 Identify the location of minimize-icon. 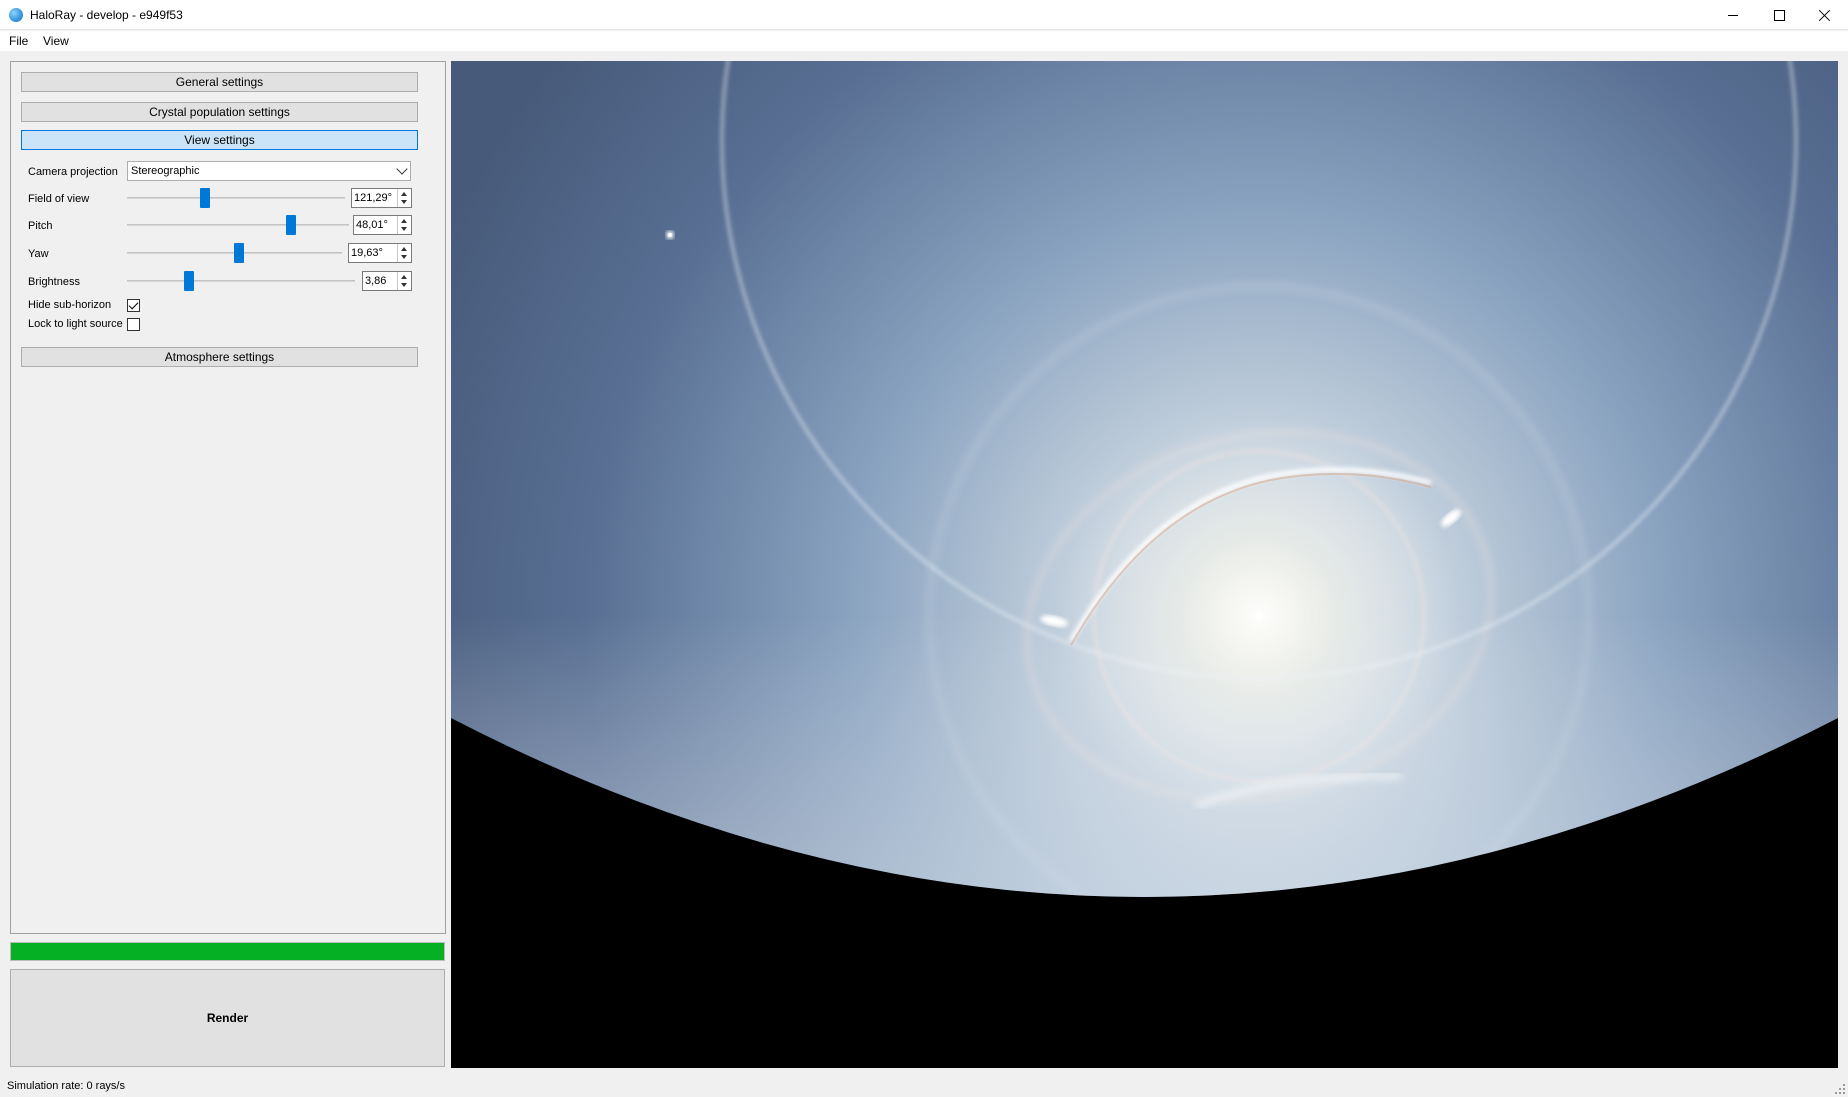
(1733, 15).